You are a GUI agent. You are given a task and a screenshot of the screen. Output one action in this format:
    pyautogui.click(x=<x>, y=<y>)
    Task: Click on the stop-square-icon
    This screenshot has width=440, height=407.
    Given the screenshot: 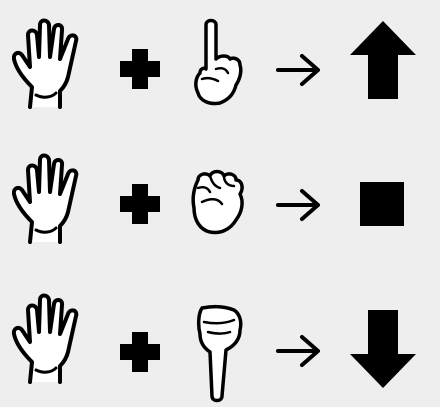 What is the action you would take?
    pyautogui.click(x=382, y=204)
    